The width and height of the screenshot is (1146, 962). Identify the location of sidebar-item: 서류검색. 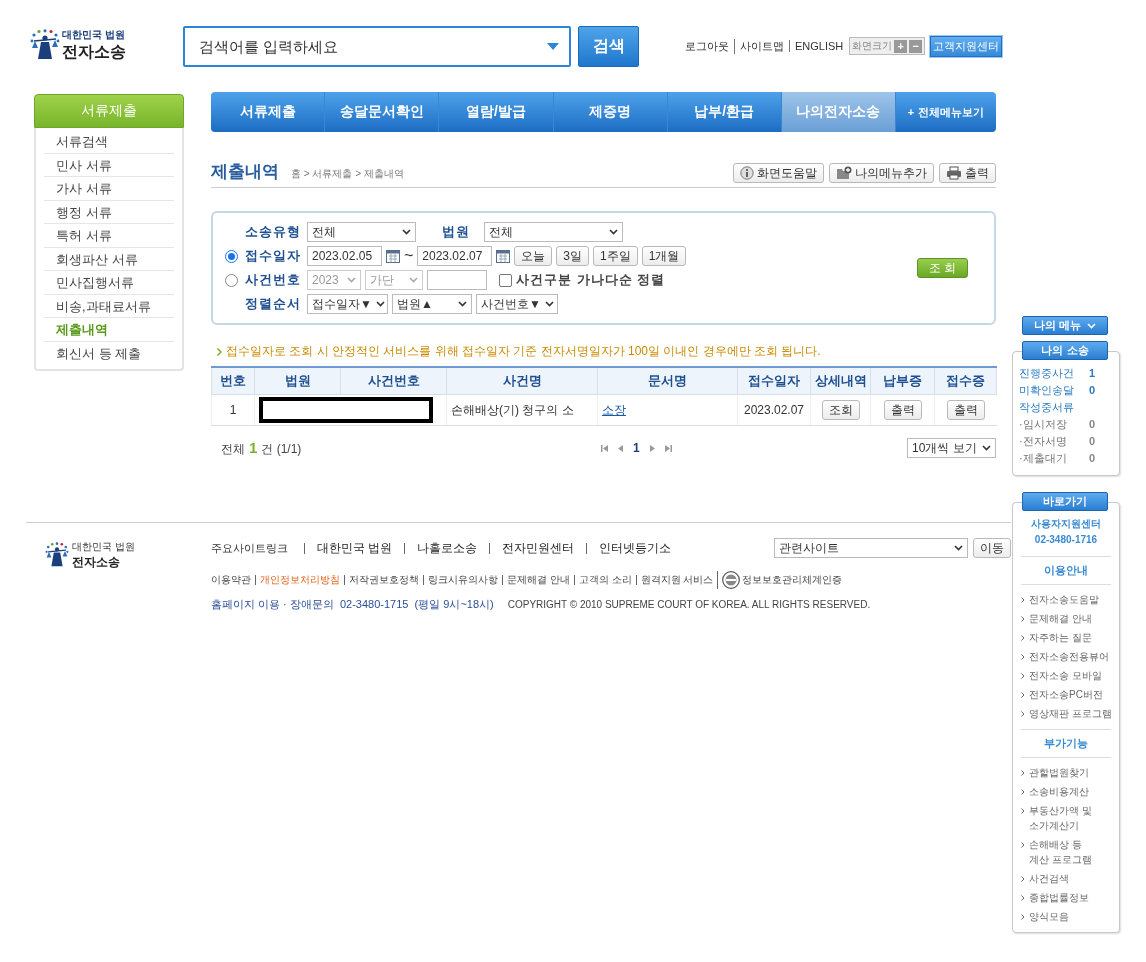
(109, 142).